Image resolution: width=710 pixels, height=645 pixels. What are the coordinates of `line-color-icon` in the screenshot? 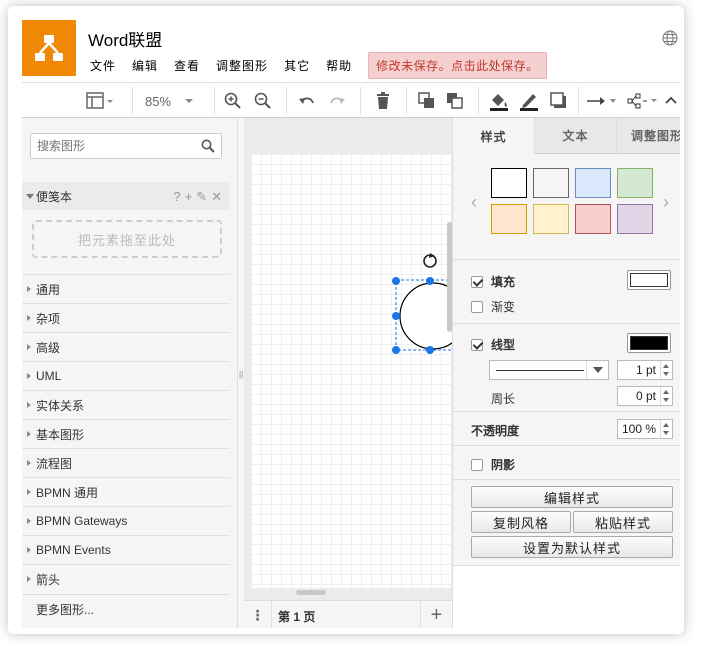 It's located at (529, 101).